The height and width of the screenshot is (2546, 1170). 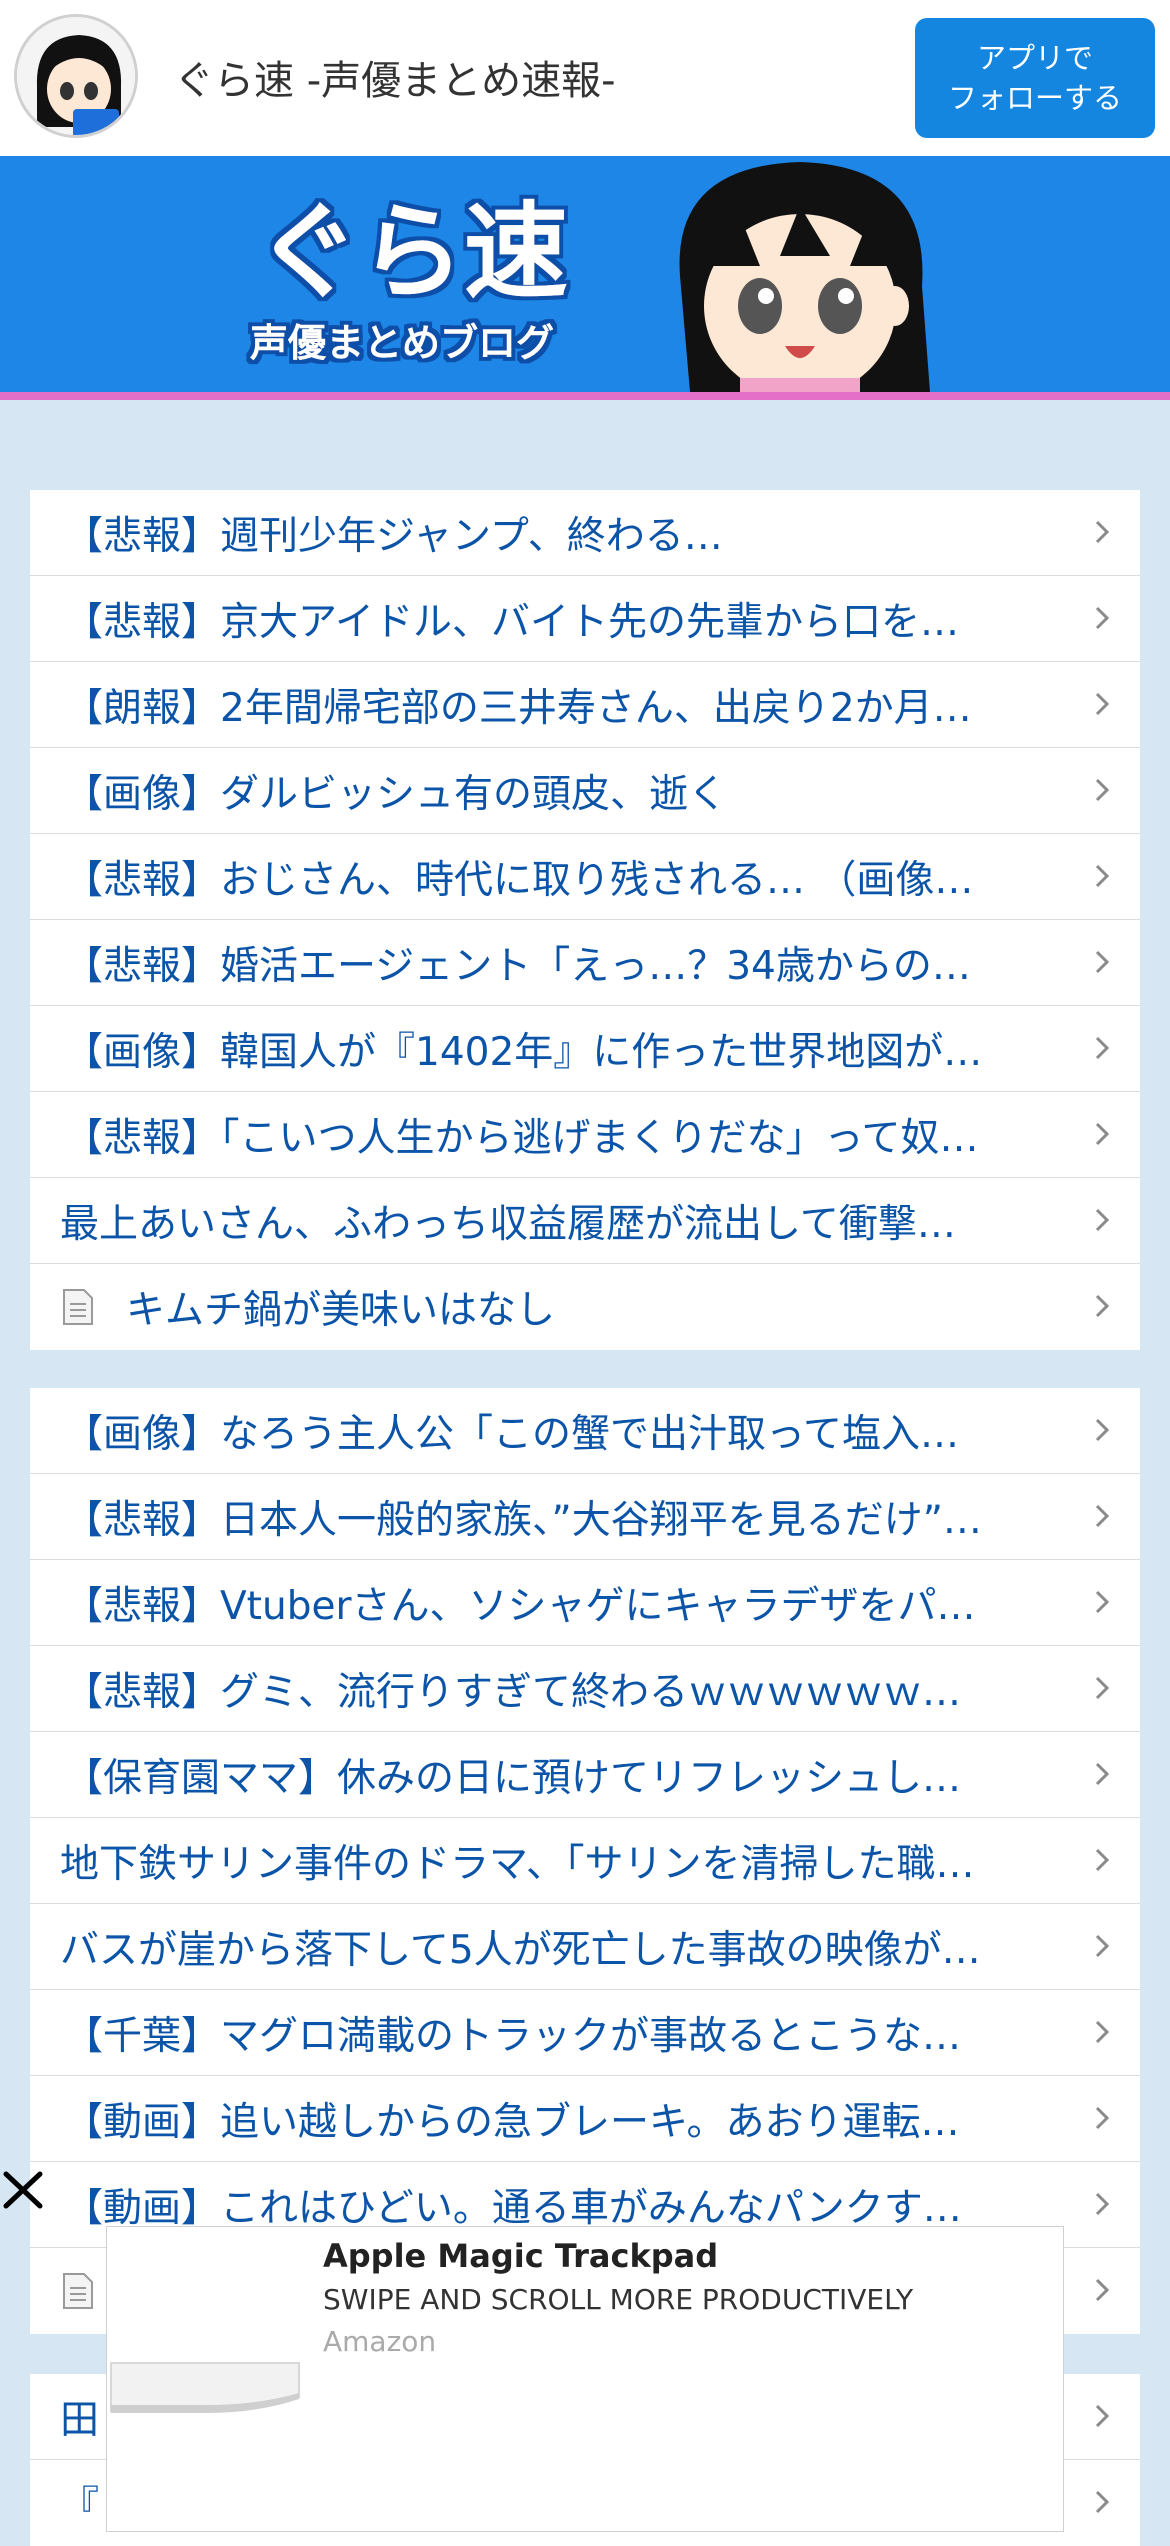 I want to click on site-title: ぐら速 -声優まとめ速報-, so click(x=395, y=81).